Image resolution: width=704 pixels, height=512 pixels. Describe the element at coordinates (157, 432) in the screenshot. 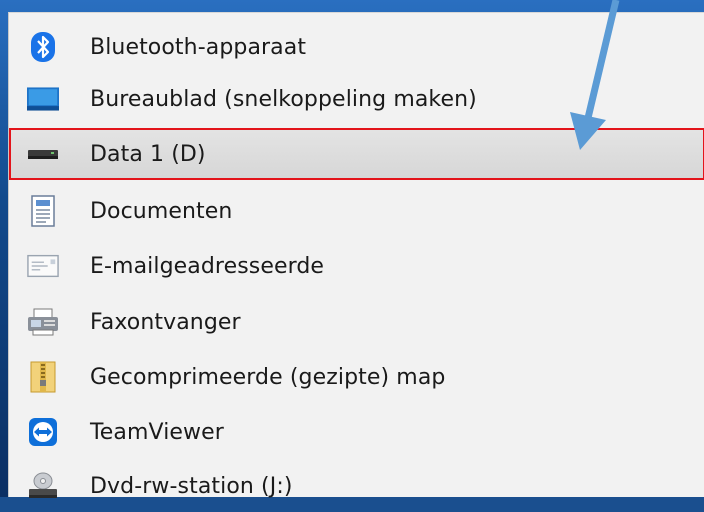

I see `menu-item-label: TeamViewer` at that location.